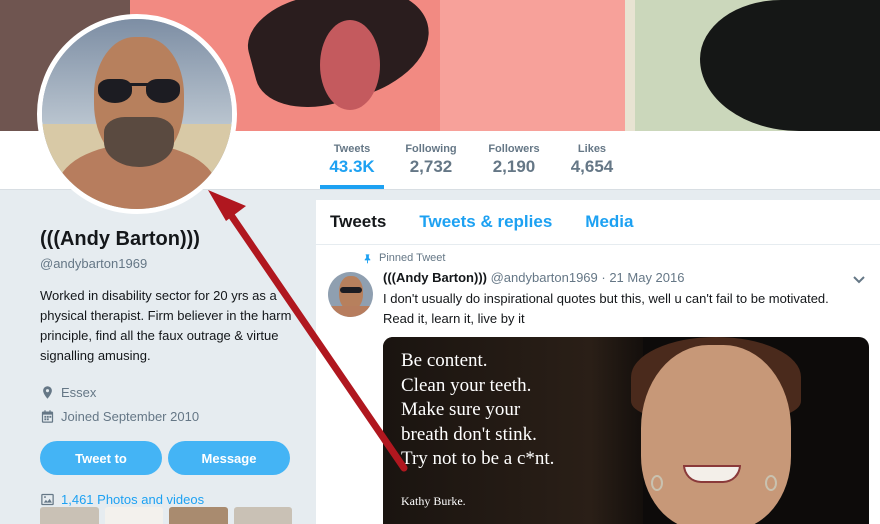  Describe the element at coordinates (592, 149) in the screenshot. I see `stat-label: Likes` at that location.